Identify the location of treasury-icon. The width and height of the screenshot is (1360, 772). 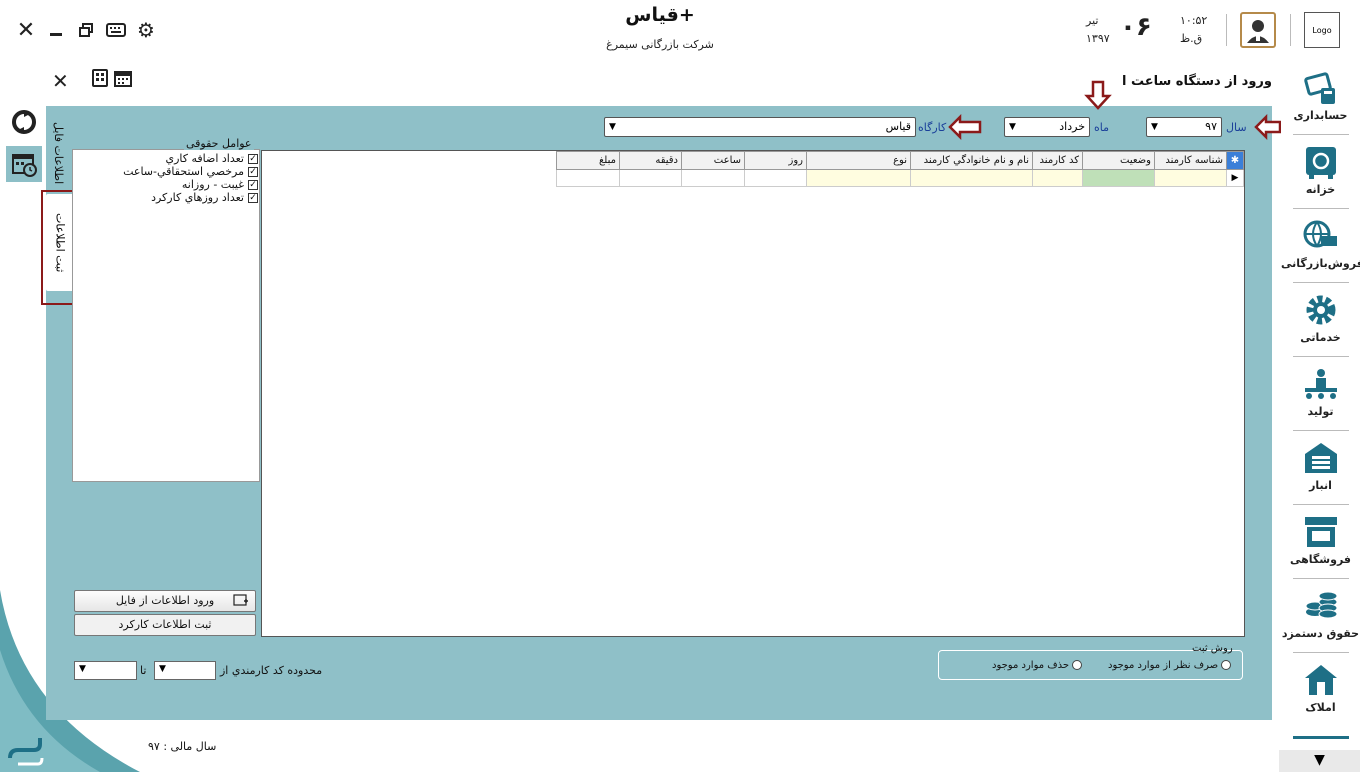
(1320, 163).